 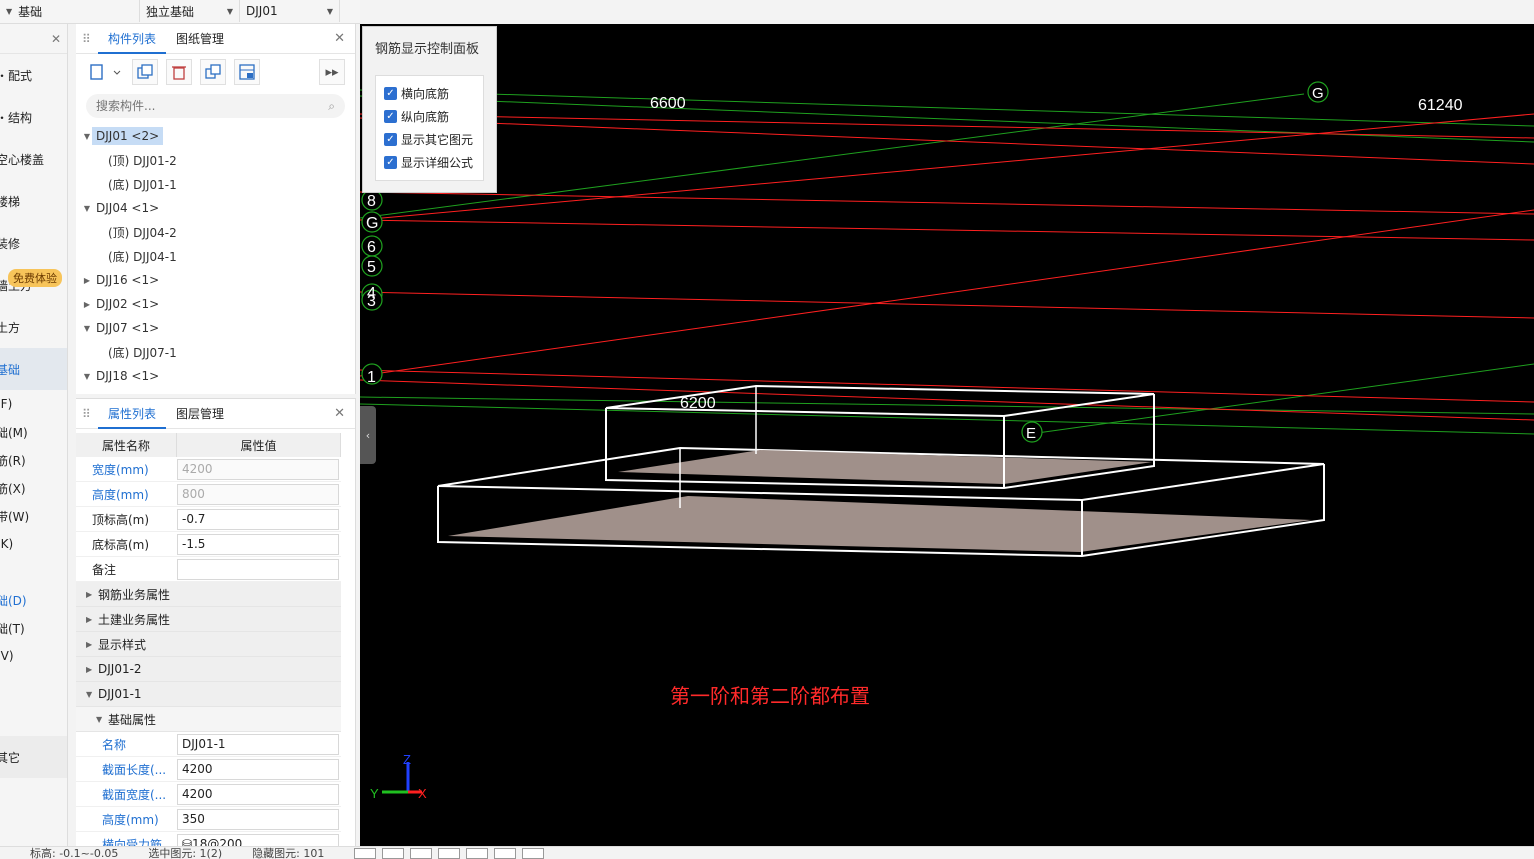 What do you see at coordinates (196, 106) in the screenshot?
I see `search-input` at bounding box center [196, 106].